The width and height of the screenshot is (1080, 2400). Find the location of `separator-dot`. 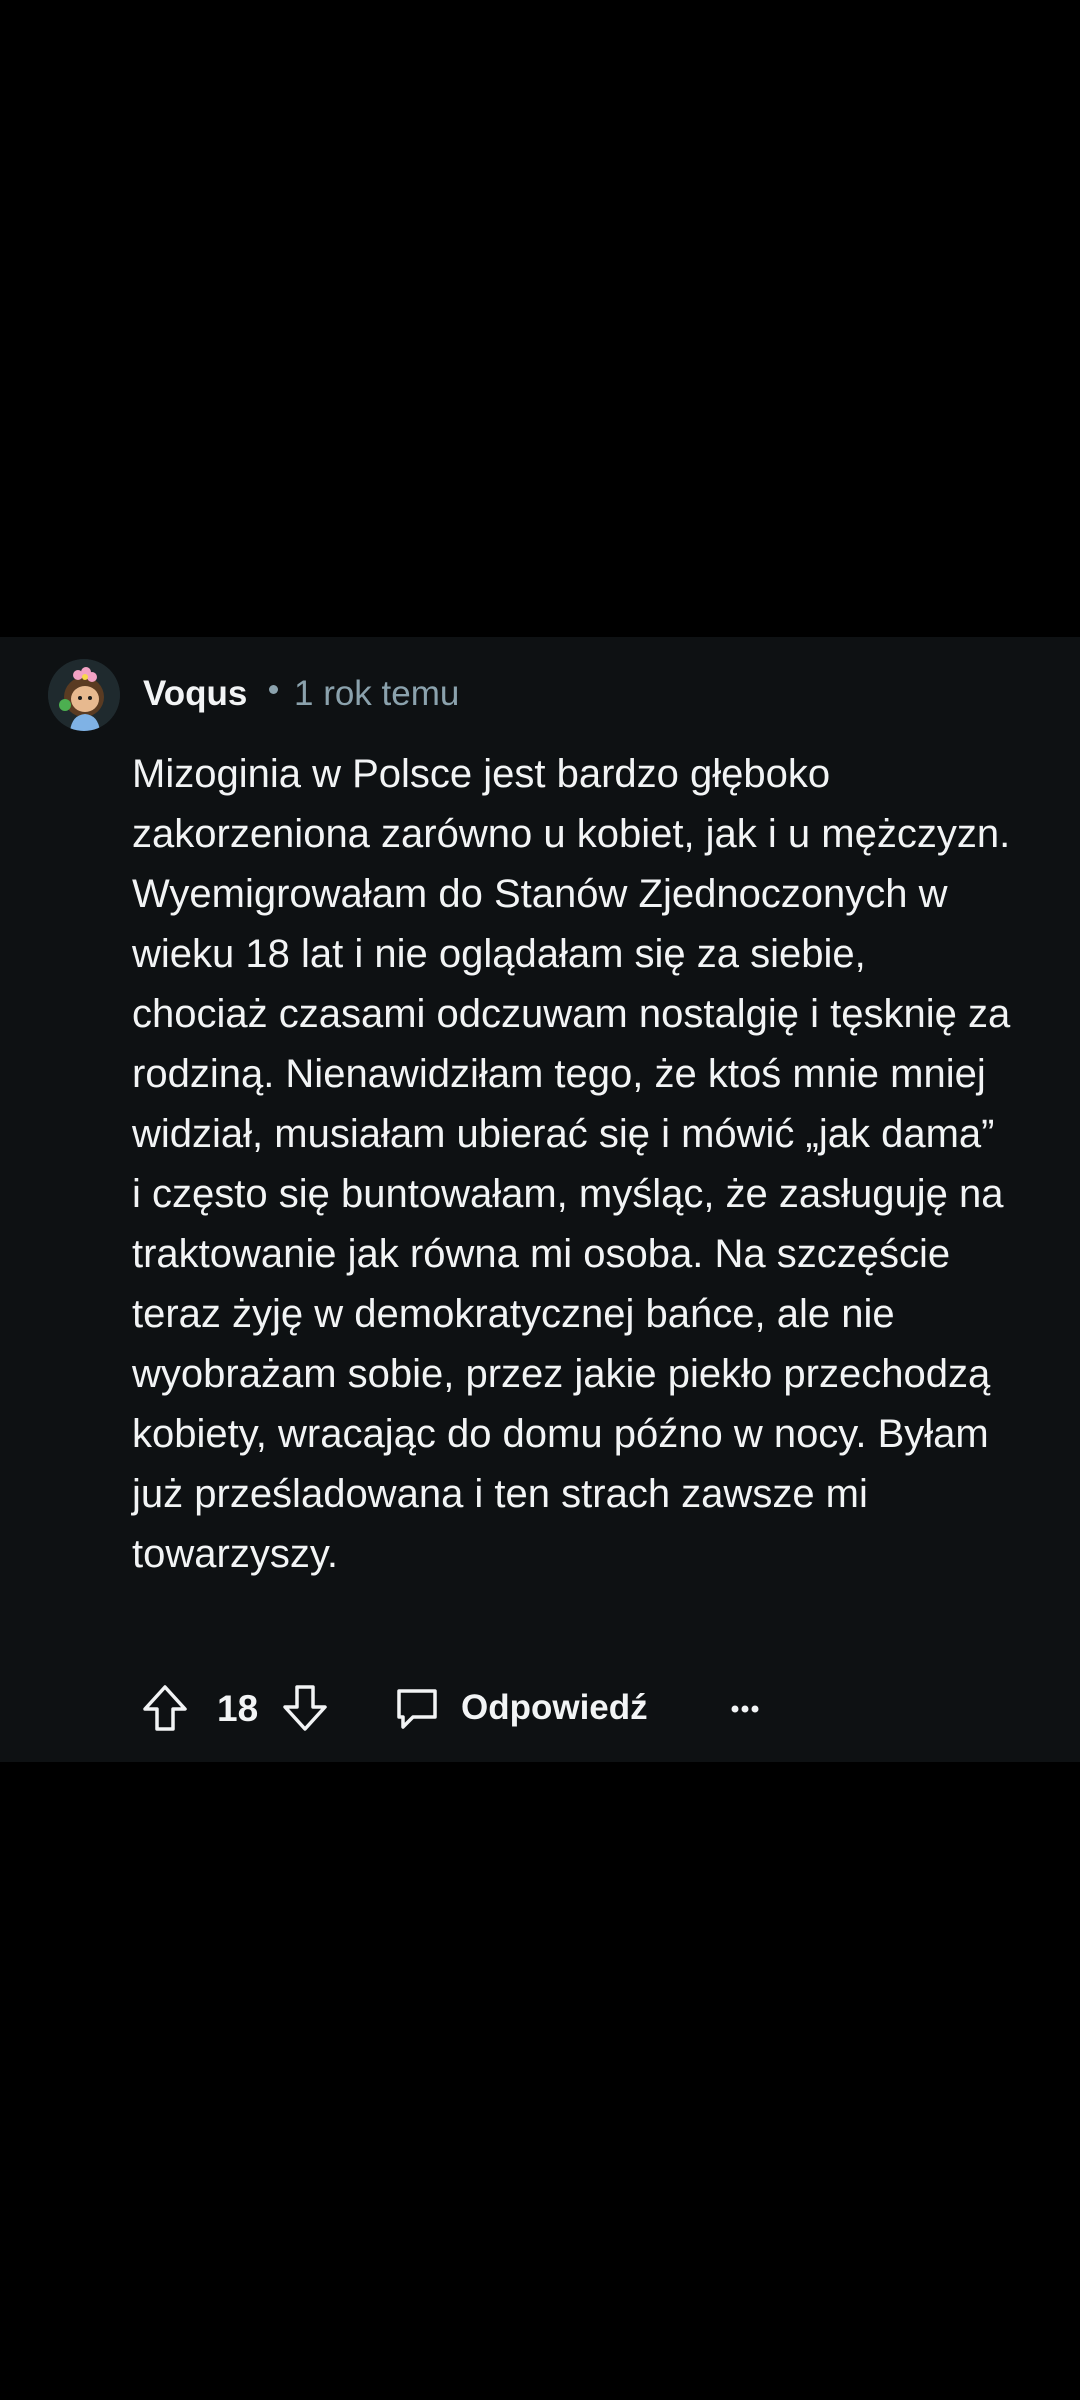

separator-dot is located at coordinates (273, 689).